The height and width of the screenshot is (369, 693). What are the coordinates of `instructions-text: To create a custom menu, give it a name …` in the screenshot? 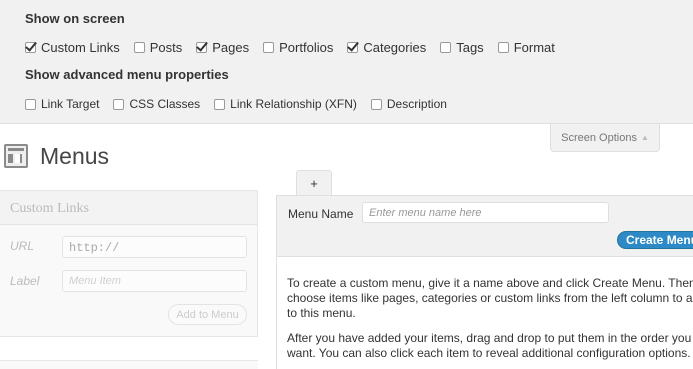 It's located at (490, 298).